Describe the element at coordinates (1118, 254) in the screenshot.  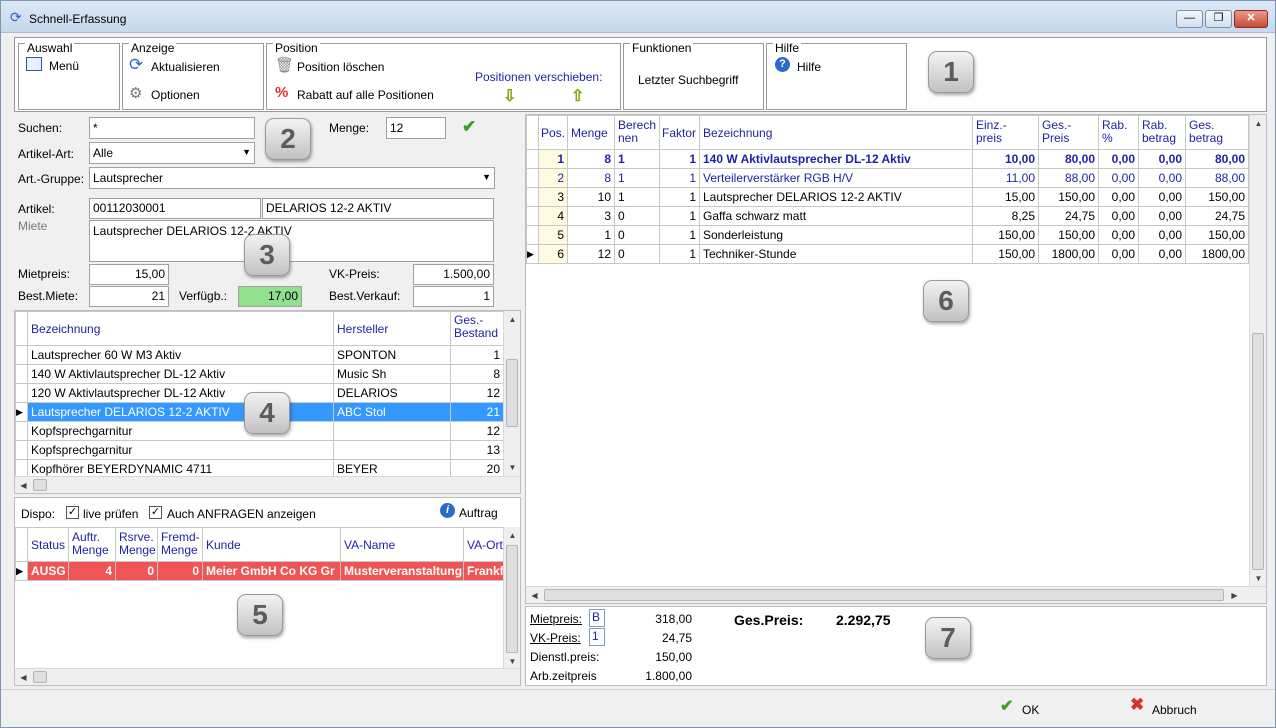
I see `cell-rab-prozent: 0,00` at that location.